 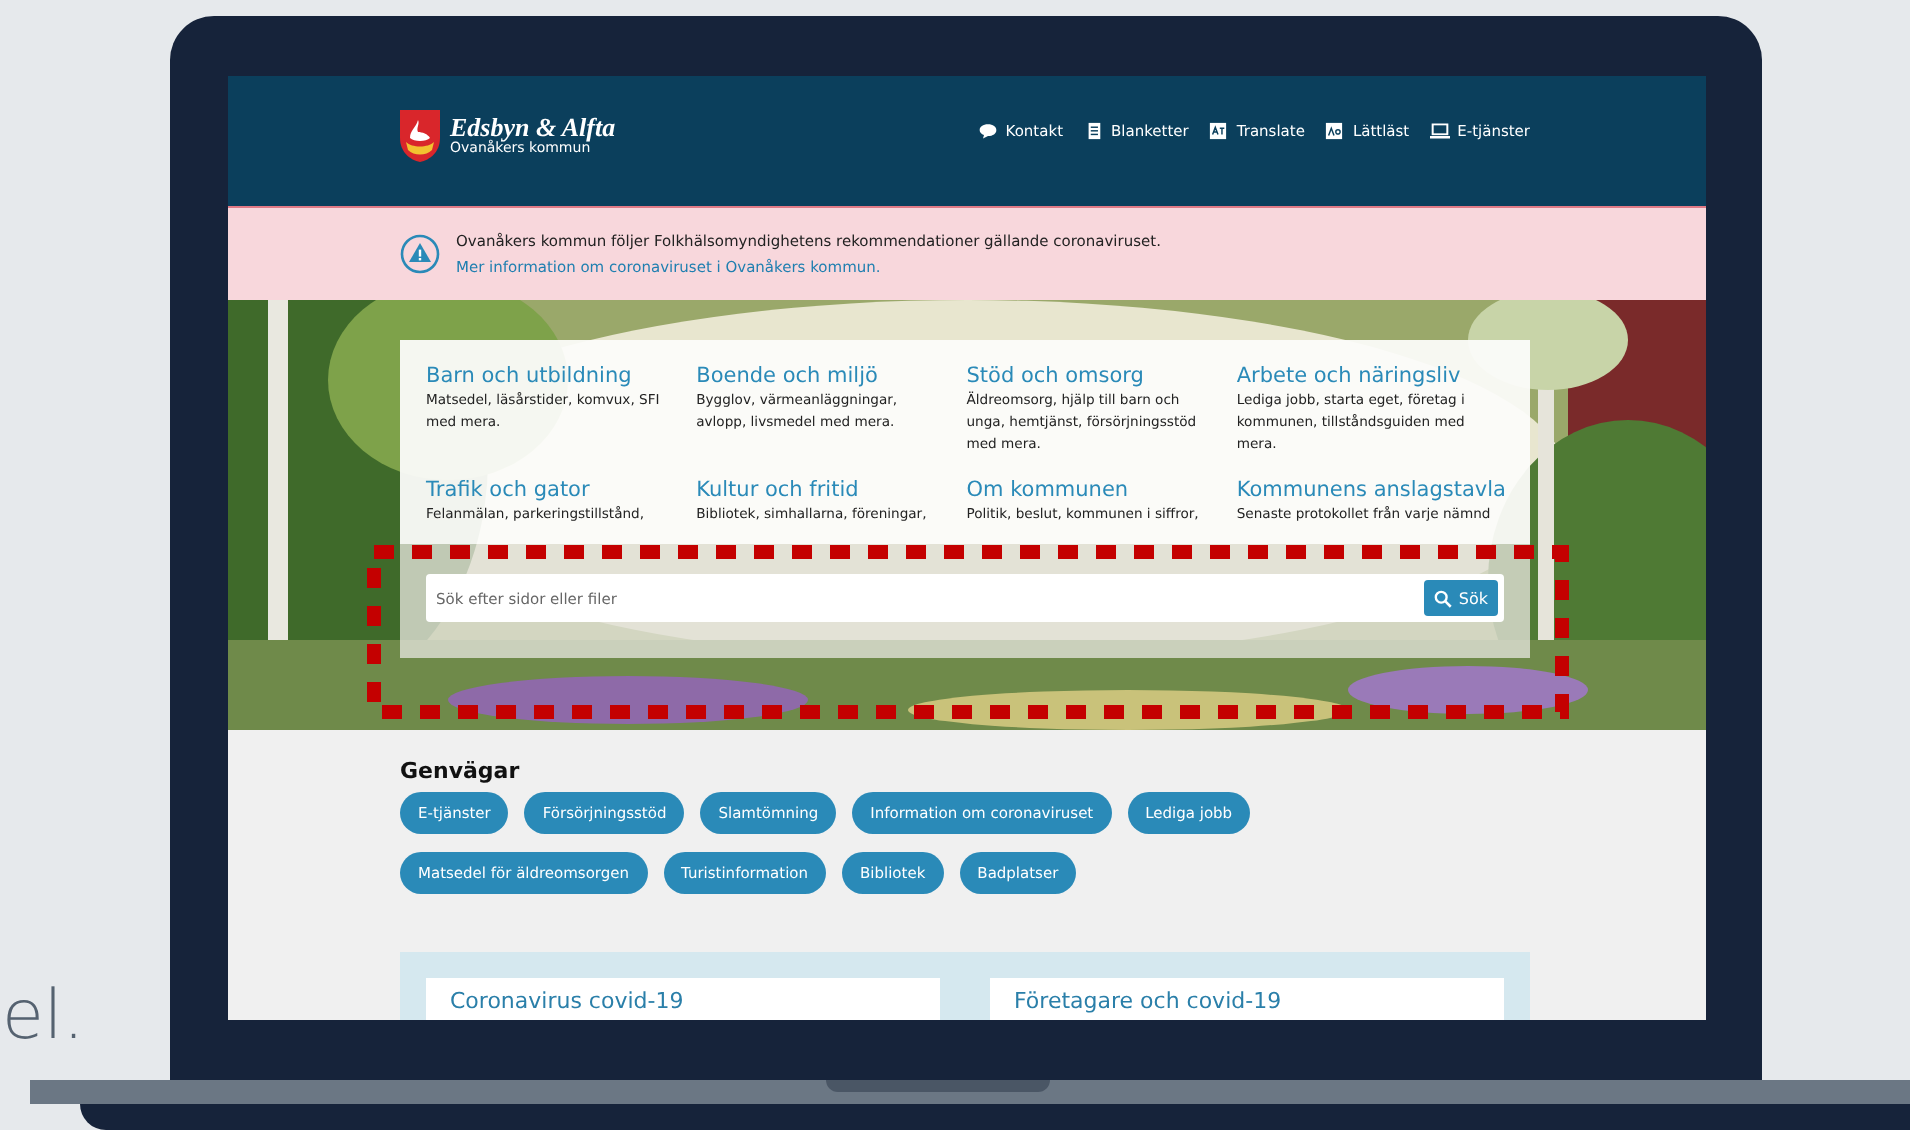 What do you see at coordinates (1439, 131) in the screenshot?
I see `computer-icon` at bounding box center [1439, 131].